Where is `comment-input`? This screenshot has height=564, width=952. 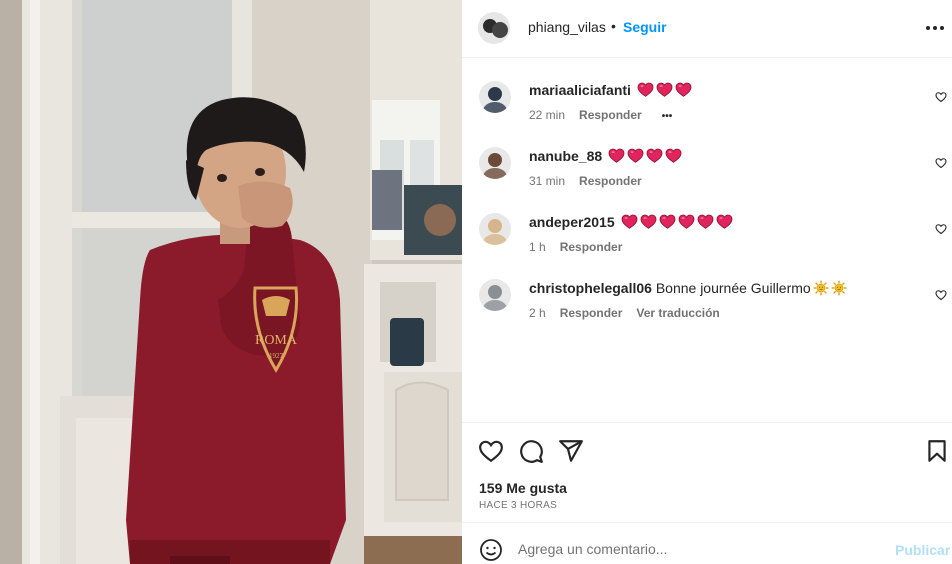
comment-input is located at coordinates (698, 549).